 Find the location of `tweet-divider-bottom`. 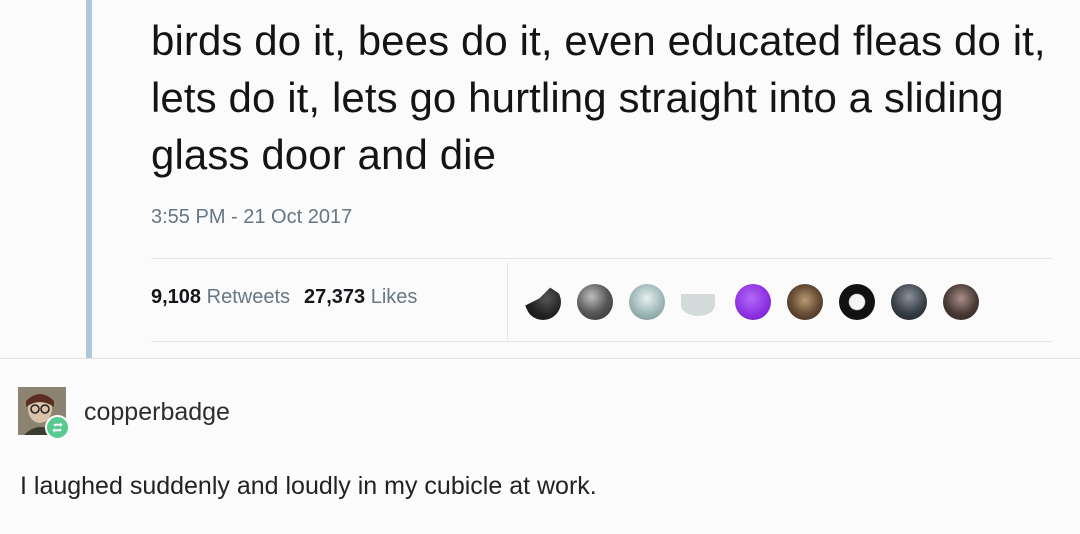

tweet-divider-bottom is located at coordinates (602, 341).